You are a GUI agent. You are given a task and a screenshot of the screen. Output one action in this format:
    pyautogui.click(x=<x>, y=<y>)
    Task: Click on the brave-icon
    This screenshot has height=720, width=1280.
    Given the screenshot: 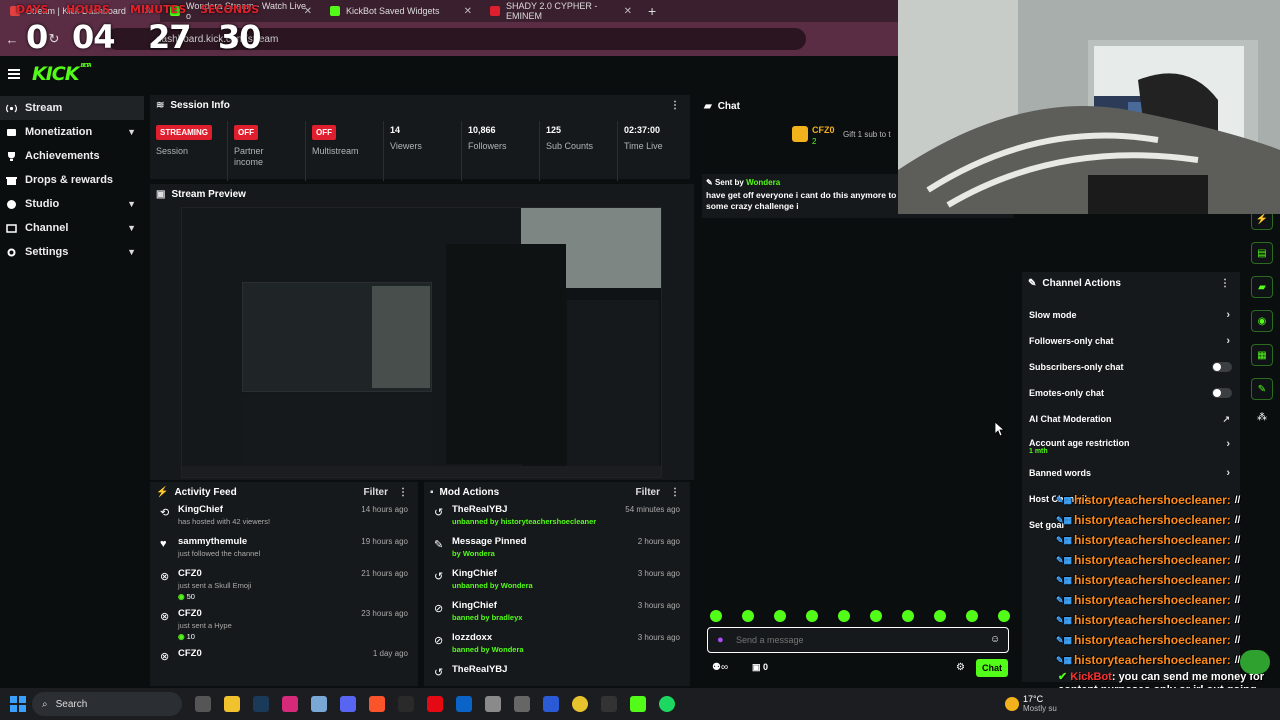 What is the action you would take?
    pyautogui.click(x=377, y=704)
    